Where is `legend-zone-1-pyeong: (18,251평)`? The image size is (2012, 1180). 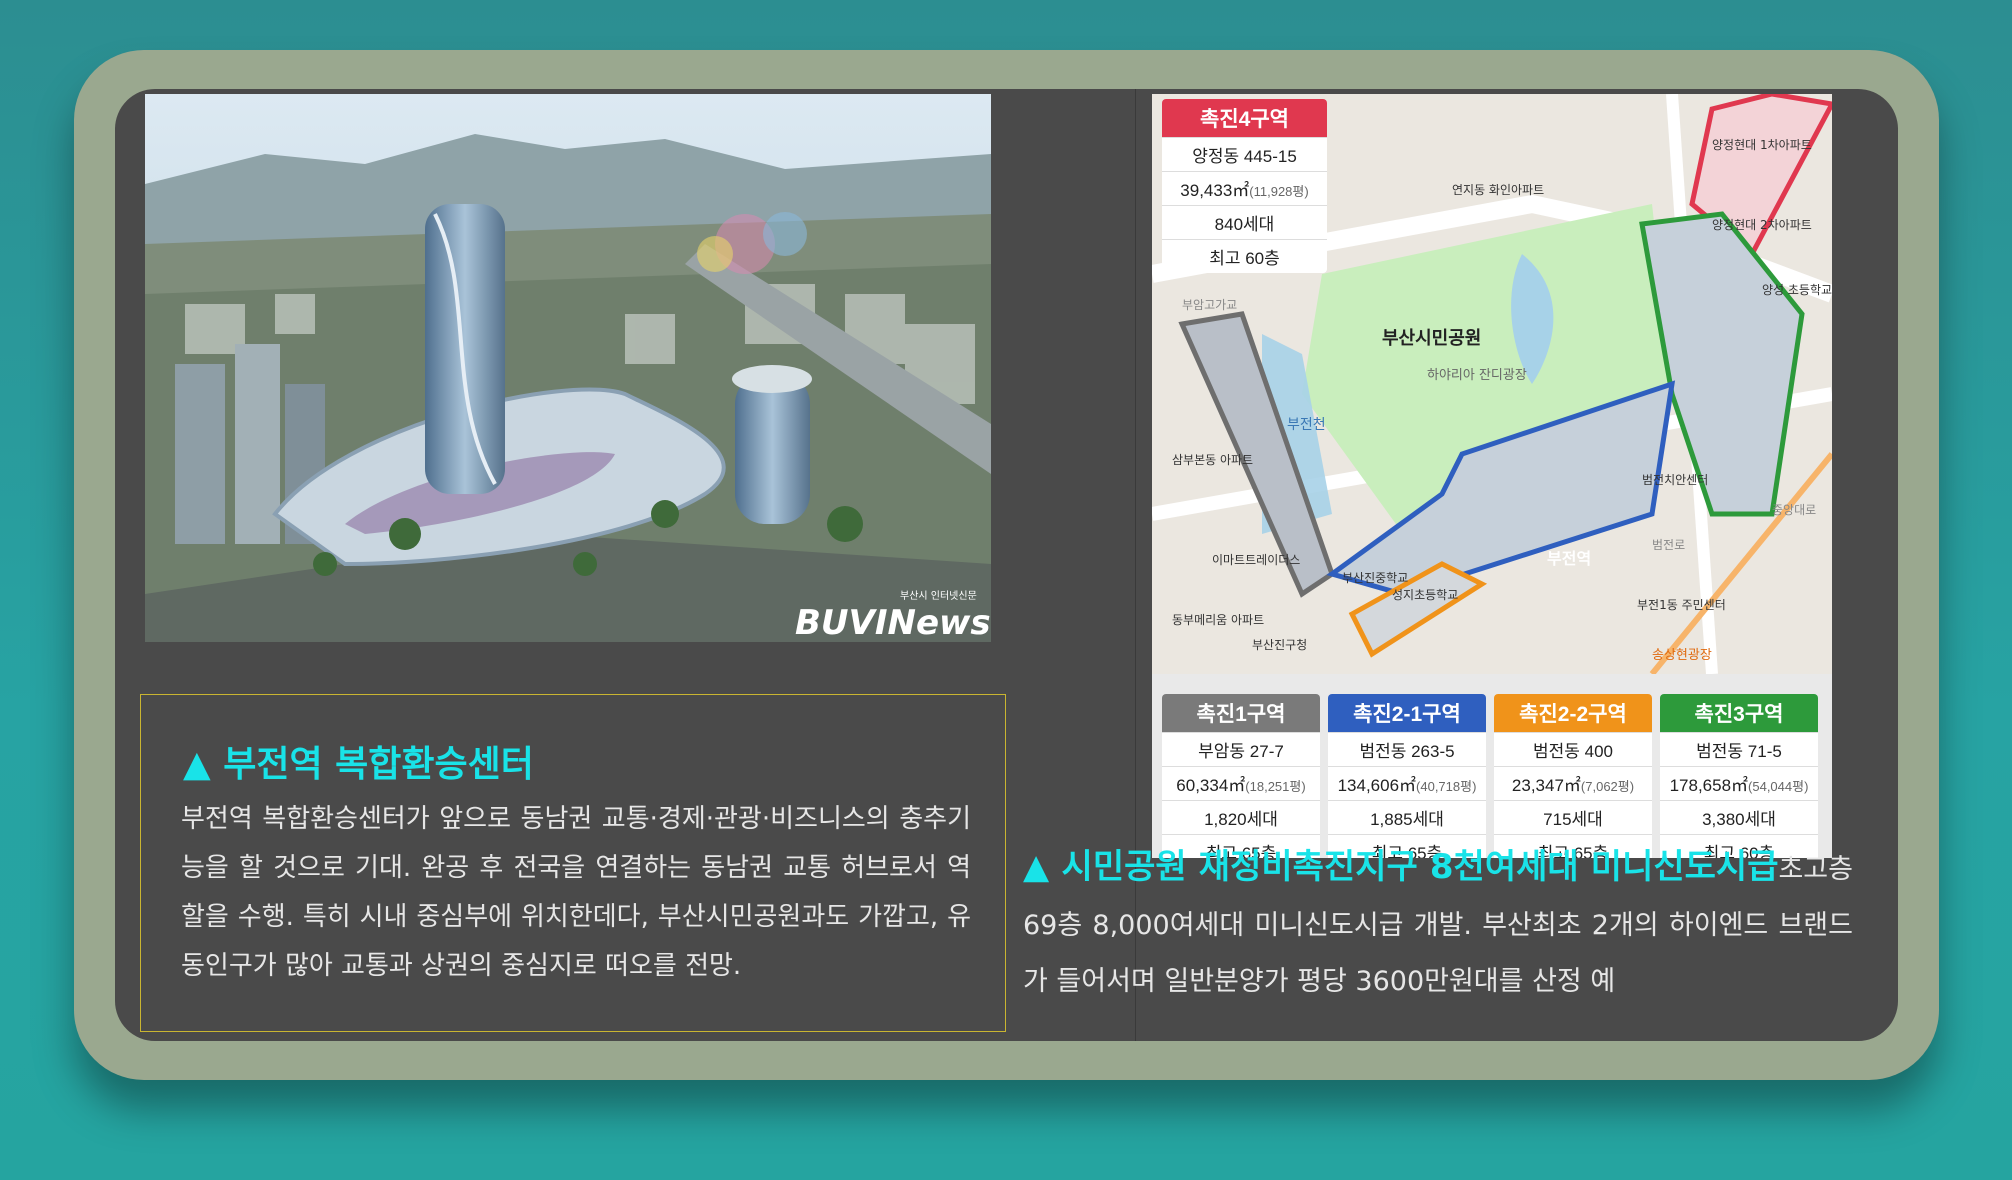 legend-zone-1-pyeong: (18,251평) is located at coordinates (1275, 786).